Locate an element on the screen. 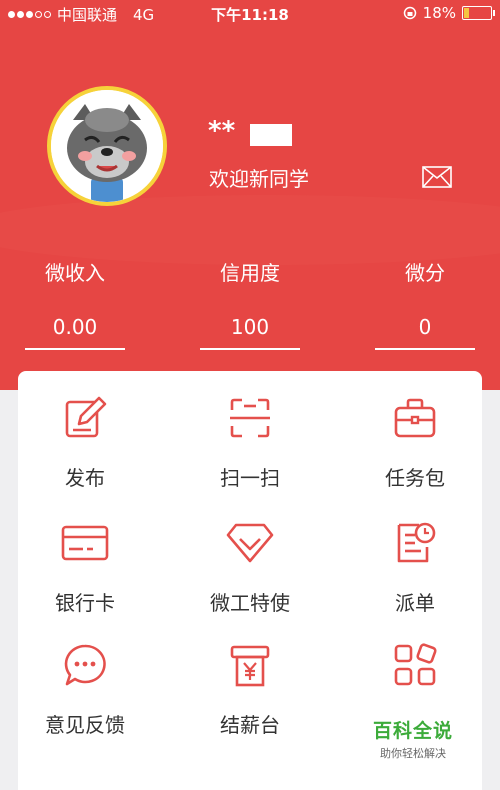 The image size is (500, 790). watermark: 百科全说 助你轻松解决 is located at coordinates (413, 738).